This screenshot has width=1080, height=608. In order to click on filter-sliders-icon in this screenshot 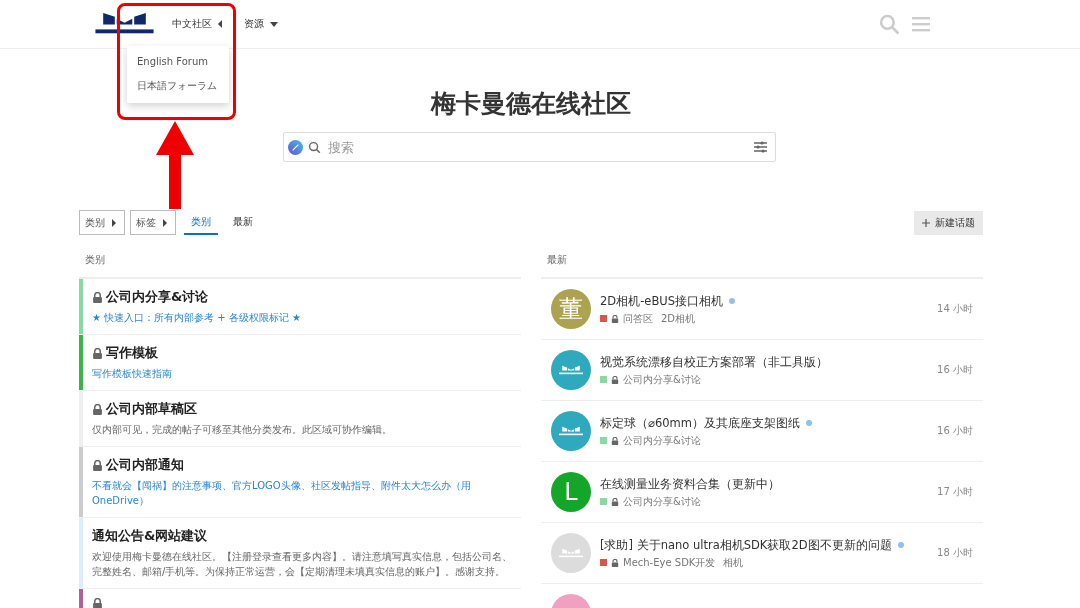, I will do `click(760, 147)`.